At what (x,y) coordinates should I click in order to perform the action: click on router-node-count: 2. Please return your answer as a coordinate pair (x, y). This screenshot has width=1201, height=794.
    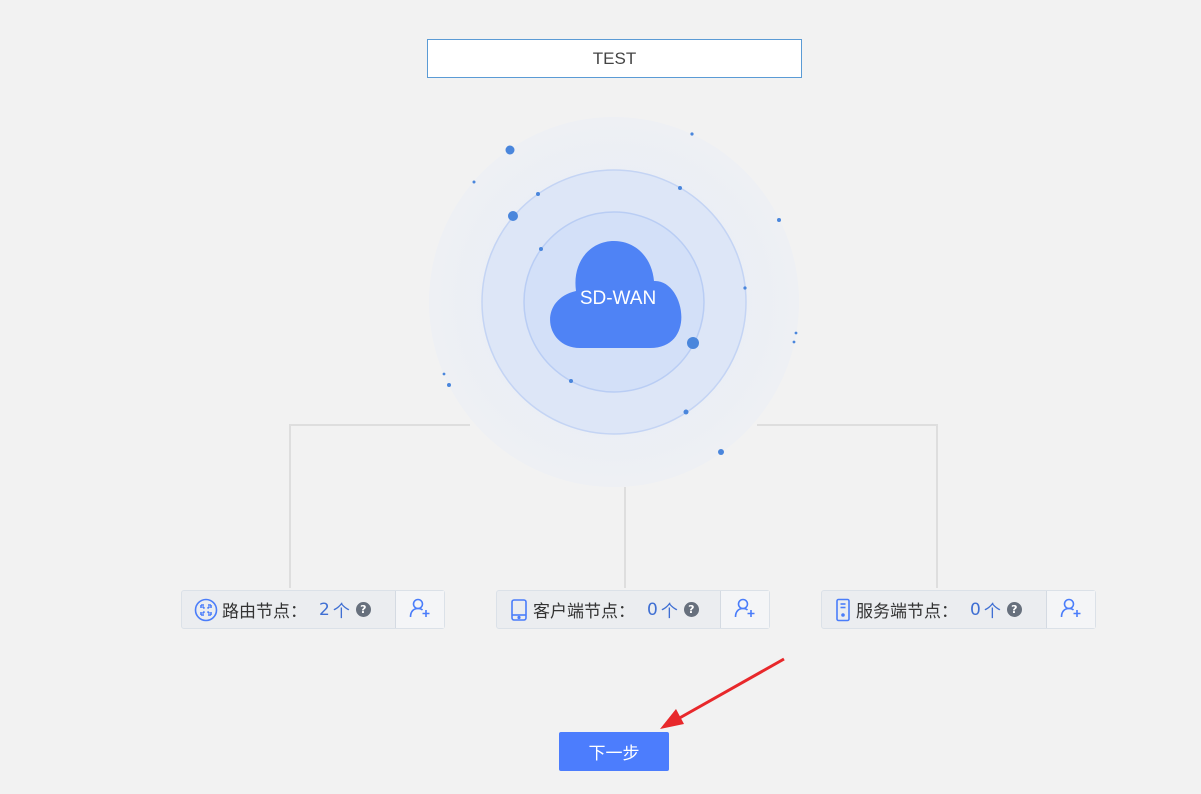
    Looking at the image, I should click on (324, 609).